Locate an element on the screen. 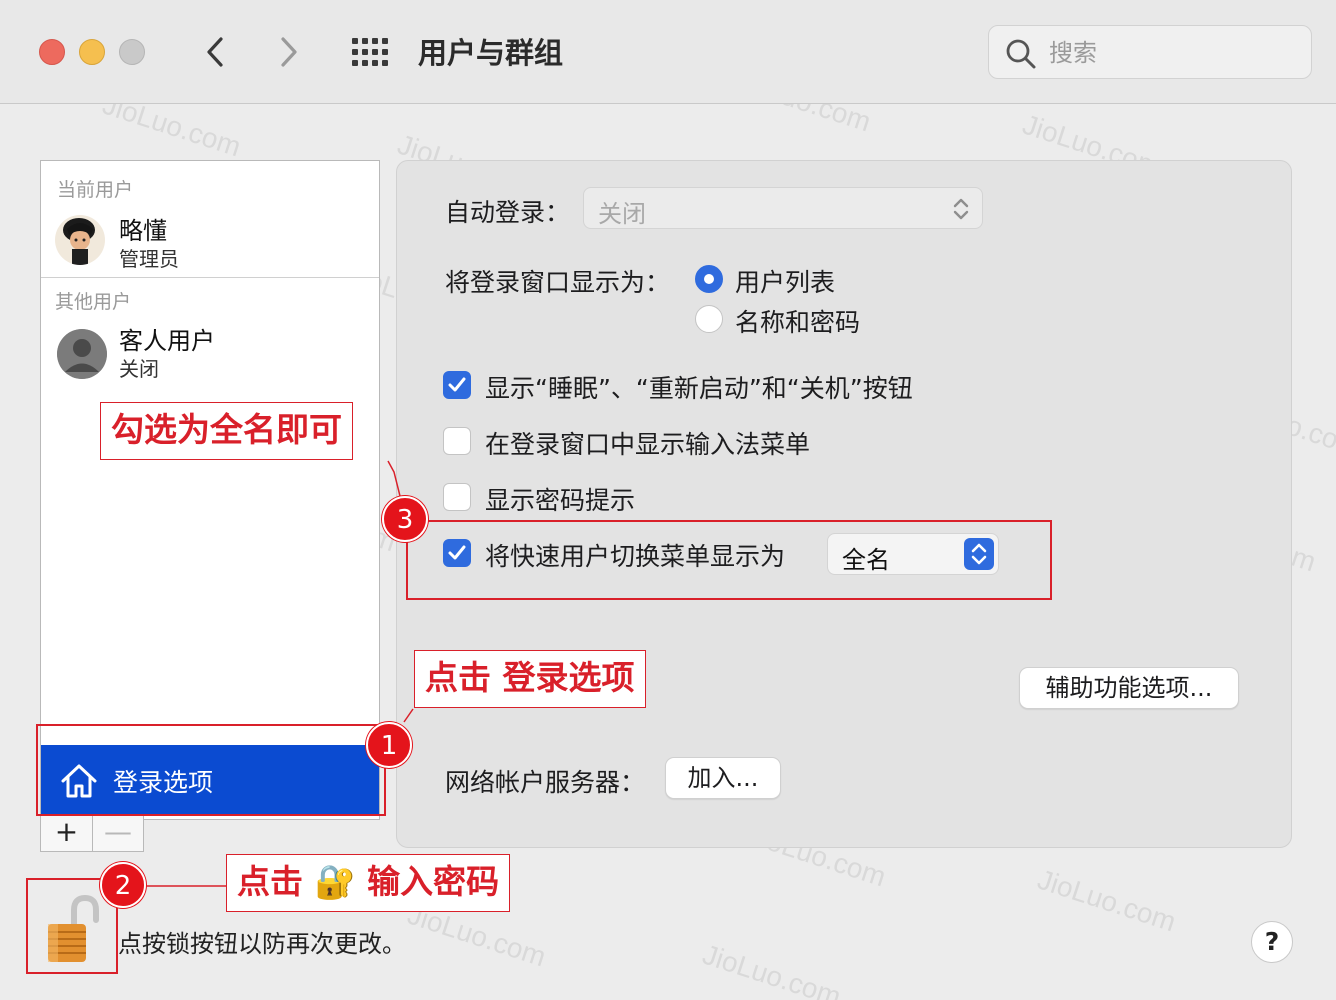 The width and height of the screenshot is (1336, 1000). window-title: 用户与群组 is located at coordinates (491, 53).